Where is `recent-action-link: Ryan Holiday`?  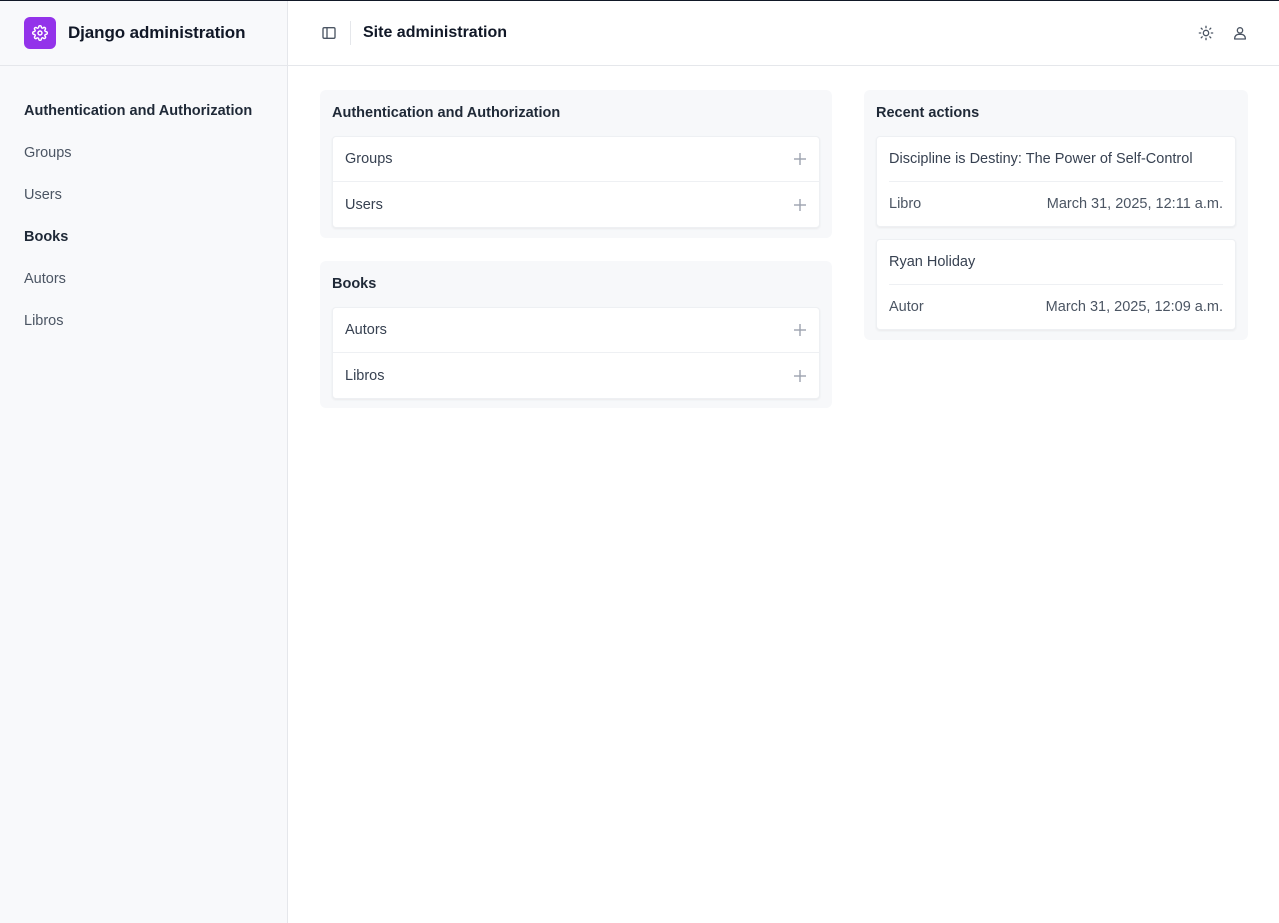
recent-action-link: Ryan Holiday is located at coordinates (1056, 262).